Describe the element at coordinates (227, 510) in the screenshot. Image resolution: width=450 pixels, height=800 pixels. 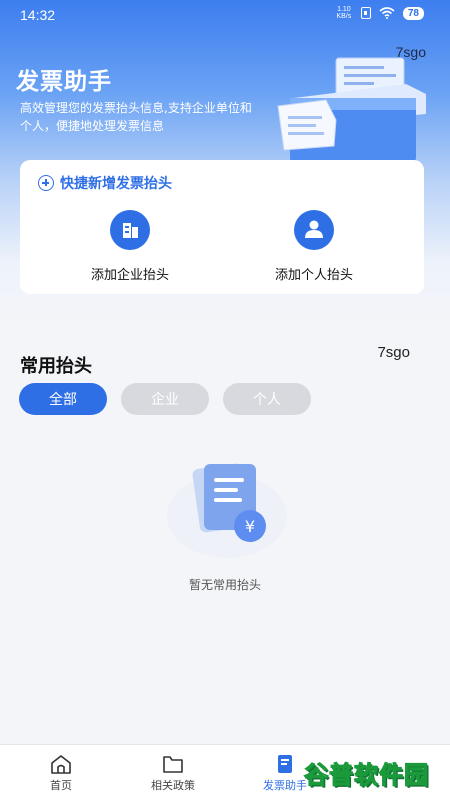
I see `empty-document-illustration: ¥` at that location.